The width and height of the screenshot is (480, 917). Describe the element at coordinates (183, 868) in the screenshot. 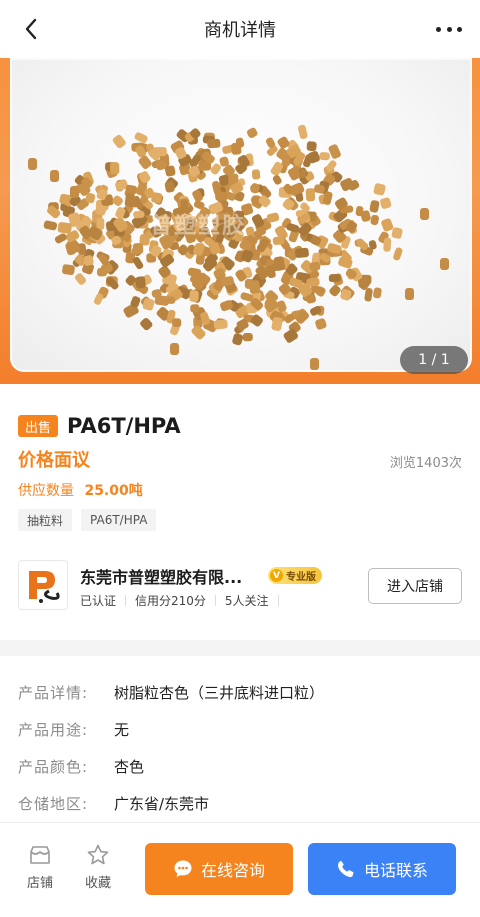

I see `chat-icon` at that location.